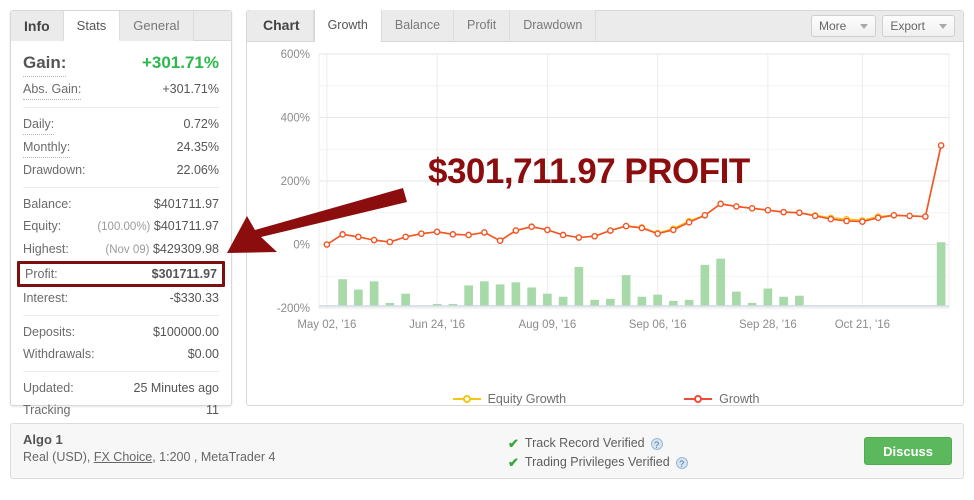  I want to click on verification-trading-privileges: ✔ Trading Privileges Verified ?, so click(598, 462).